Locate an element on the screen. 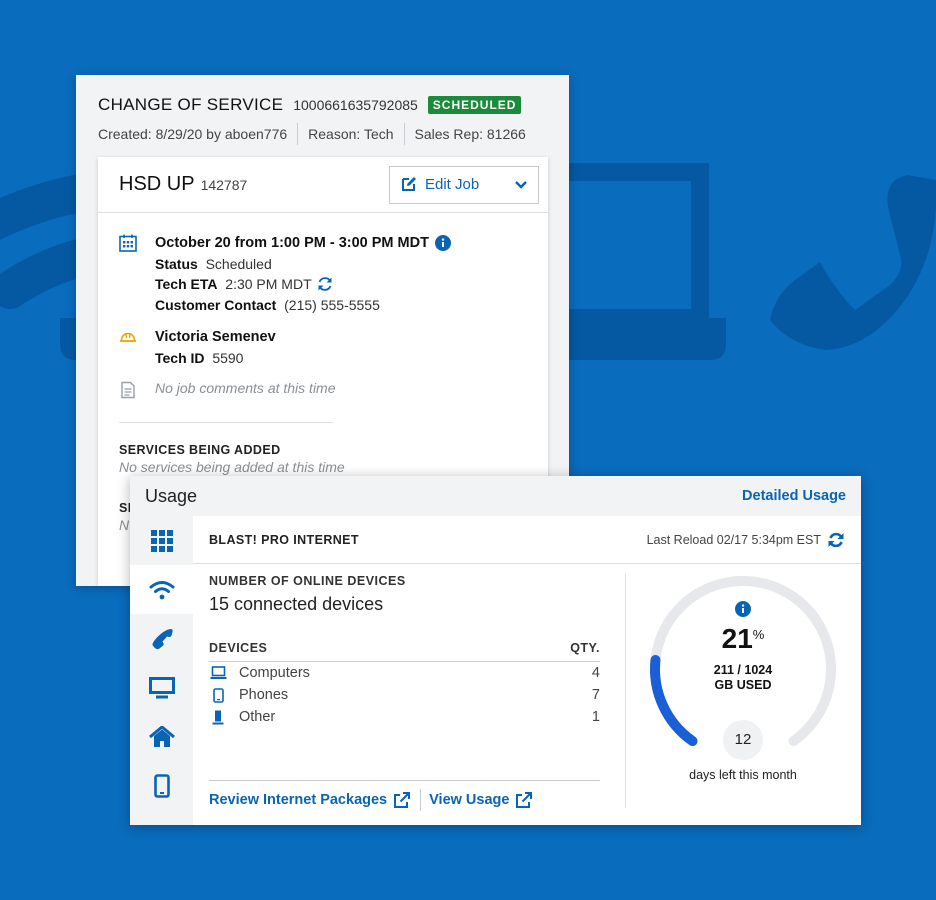  sales-rep-info: Sales Rep: 81266 is located at coordinates (470, 134).